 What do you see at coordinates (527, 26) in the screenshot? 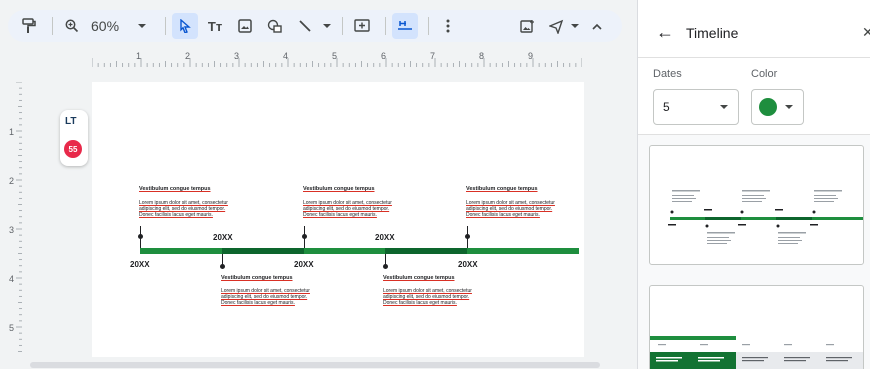
I see `insert-image-icon` at bounding box center [527, 26].